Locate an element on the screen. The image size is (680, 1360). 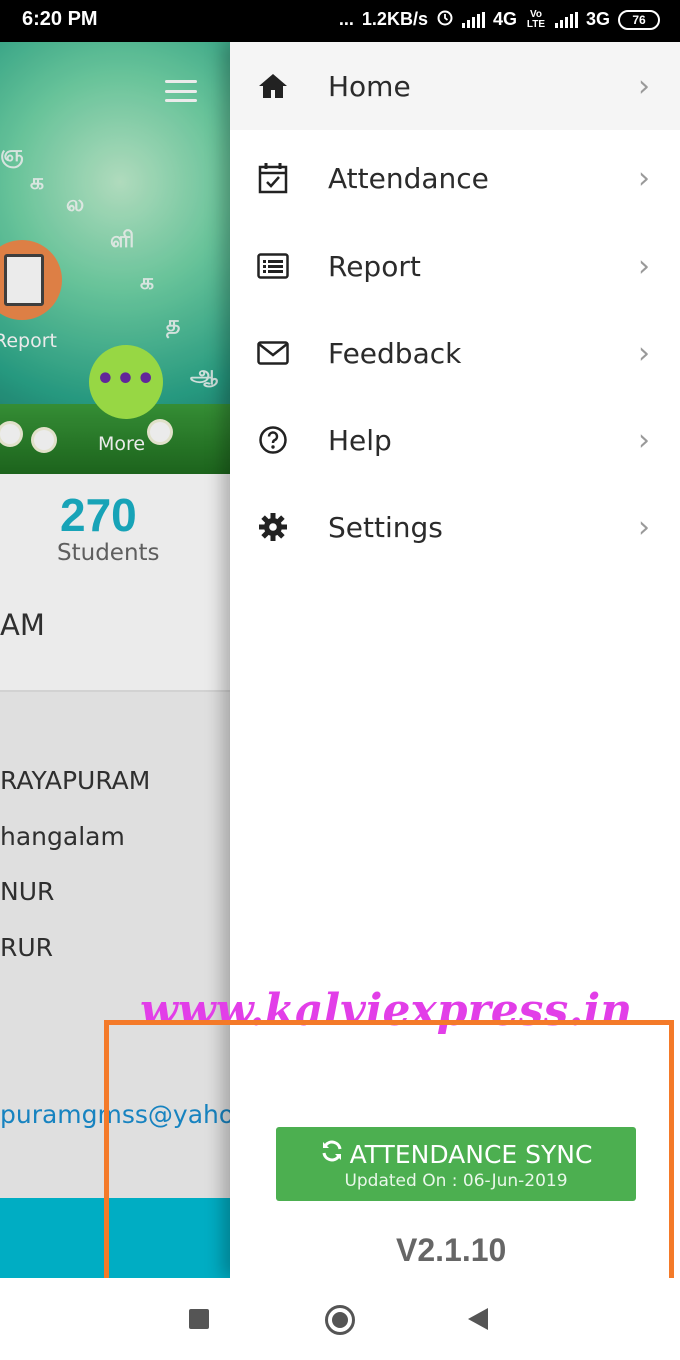
home-button is located at coordinates (340, 1320).